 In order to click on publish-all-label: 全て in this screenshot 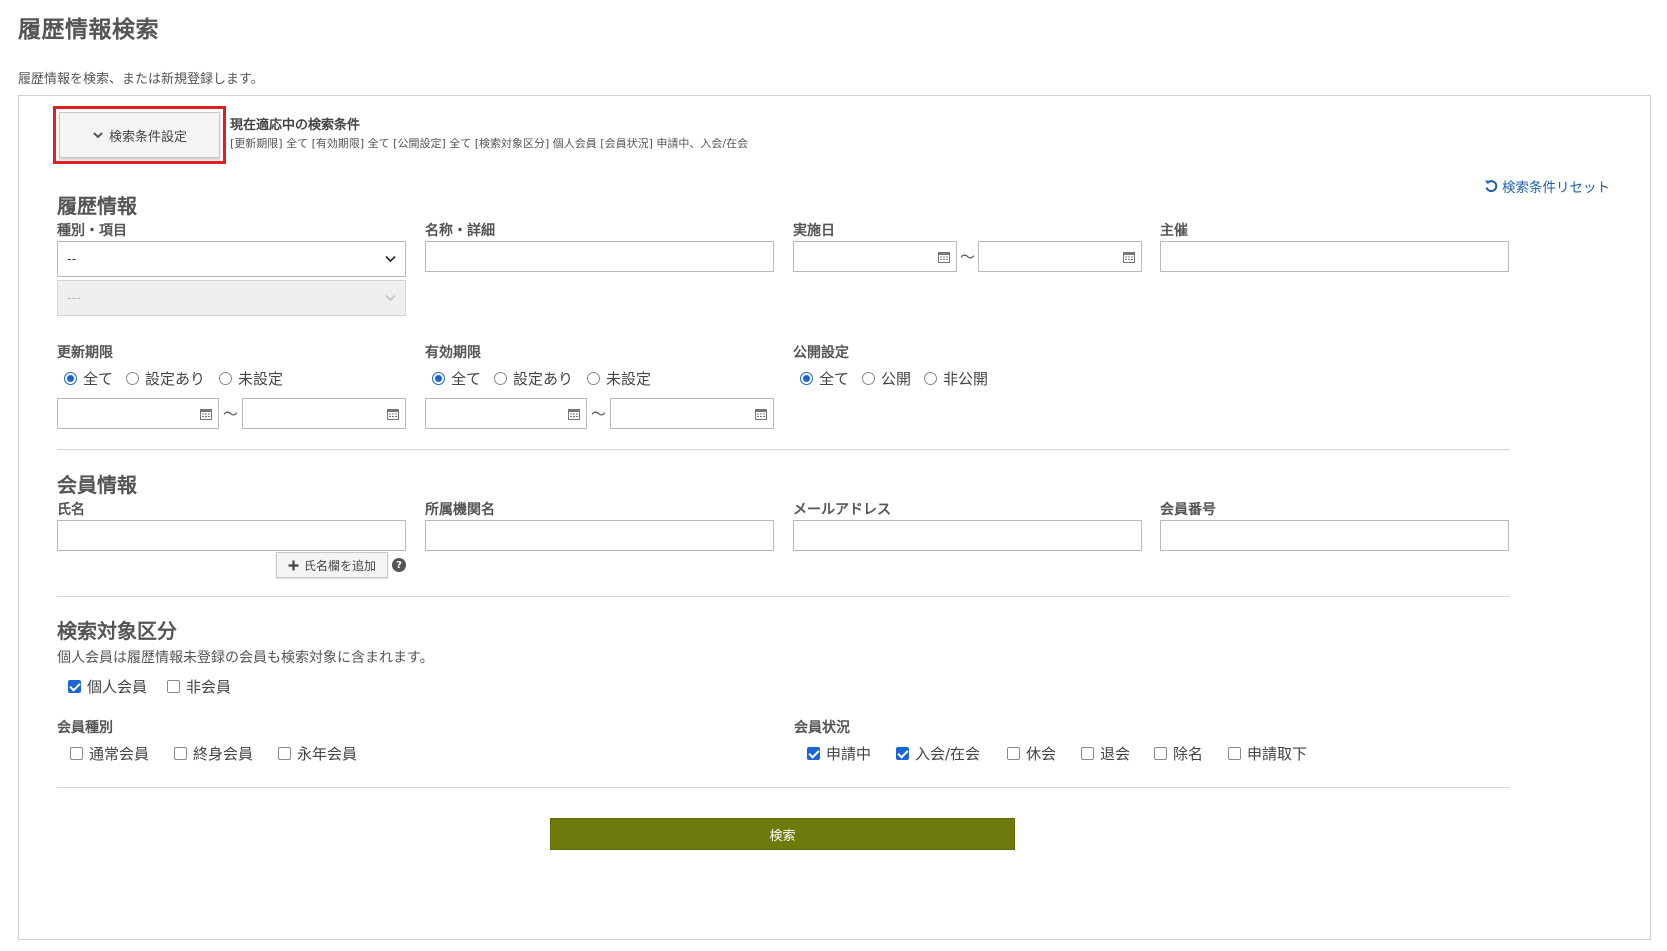, I will do `click(834, 379)`.